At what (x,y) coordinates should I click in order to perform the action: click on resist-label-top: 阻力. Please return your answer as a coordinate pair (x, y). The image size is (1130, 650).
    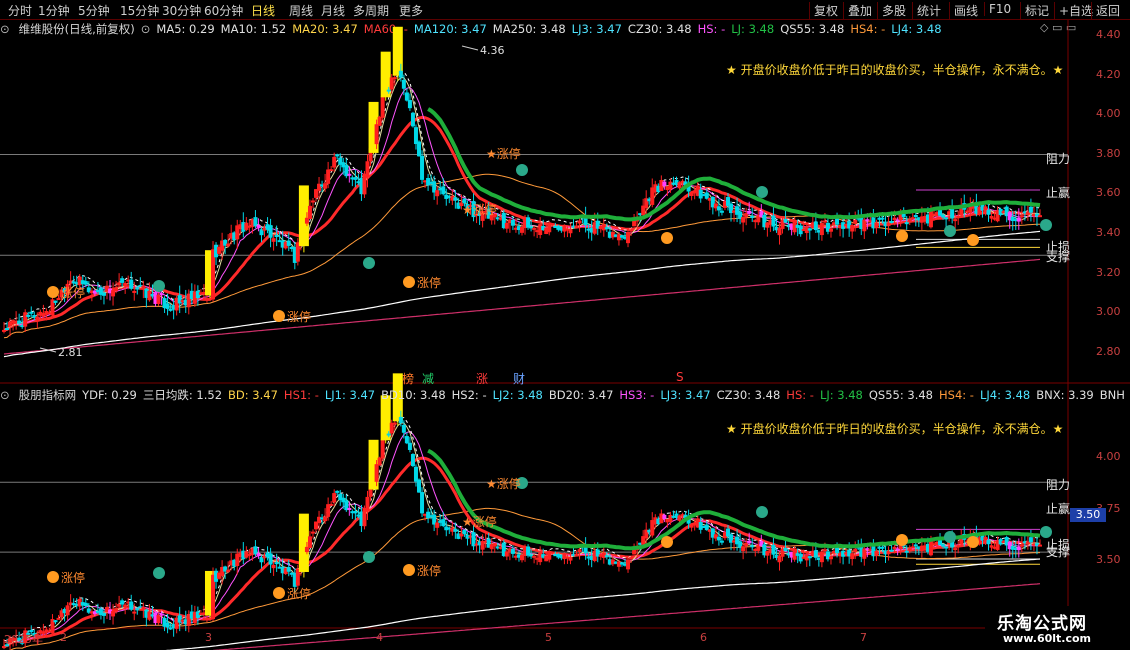
    Looking at the image, I should click on (1058, 159).